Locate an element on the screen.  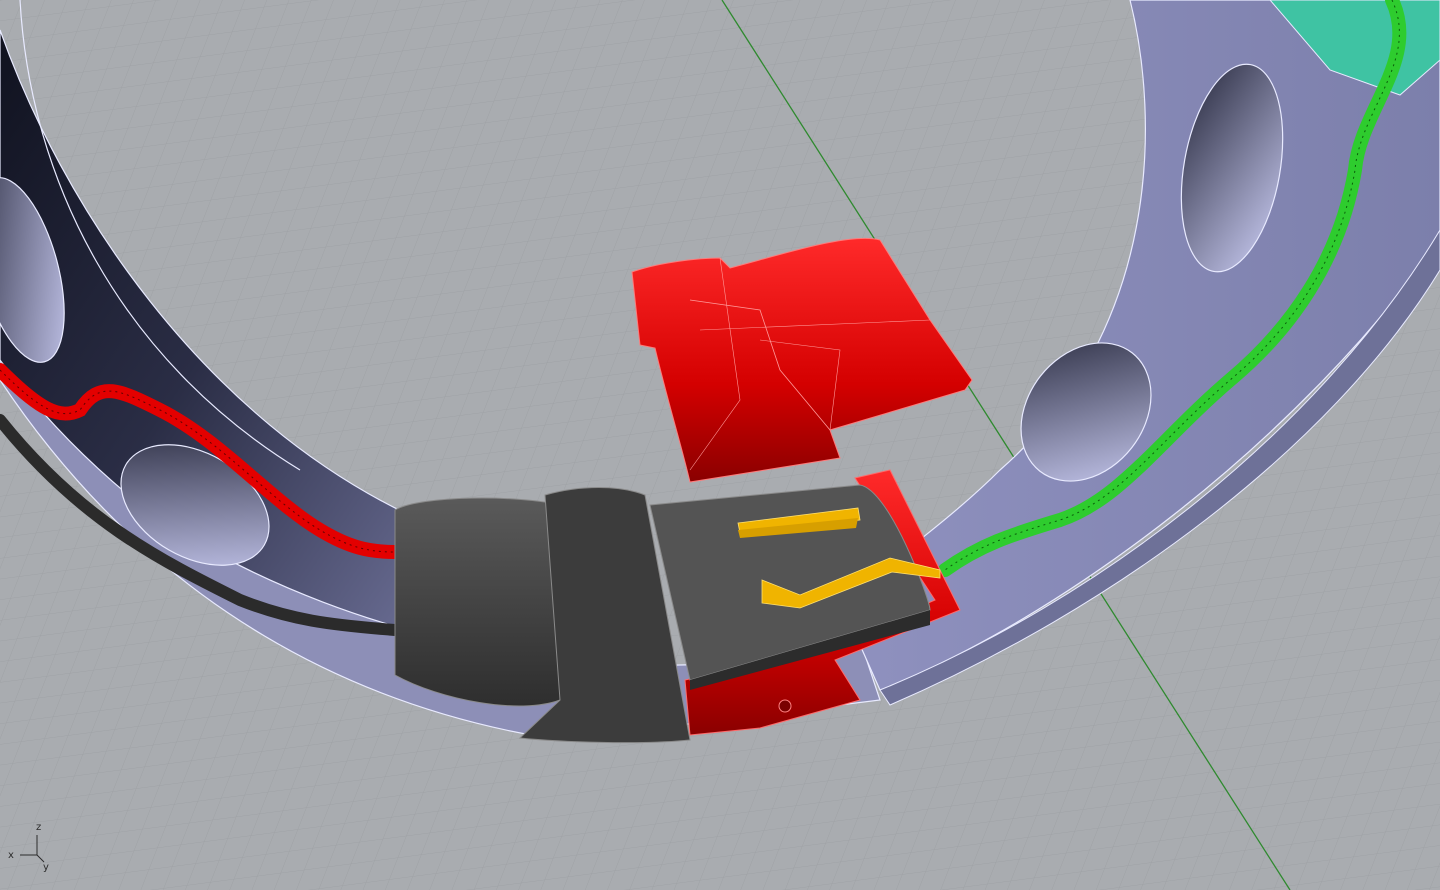
mount-hole-icon is located at coordinates (785, 706).